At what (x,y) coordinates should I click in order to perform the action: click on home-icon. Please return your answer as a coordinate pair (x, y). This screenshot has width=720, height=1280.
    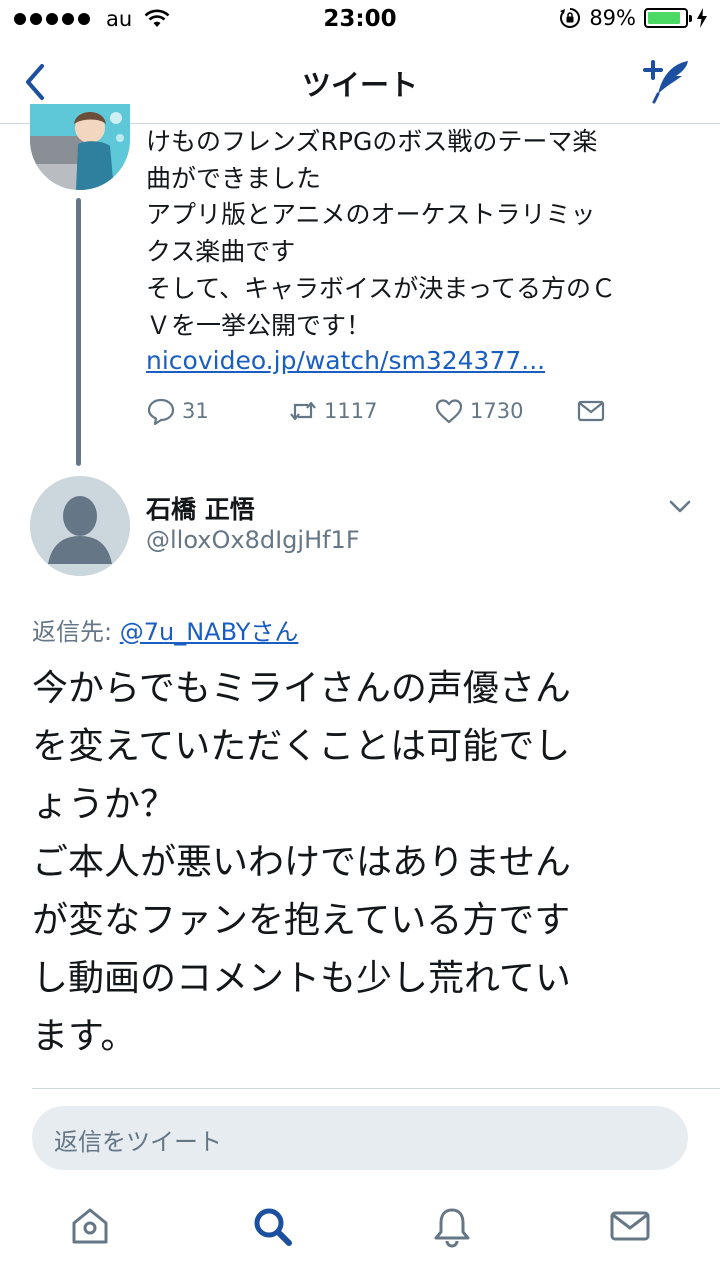
    Looking at the image, I should click on (90, 1226).